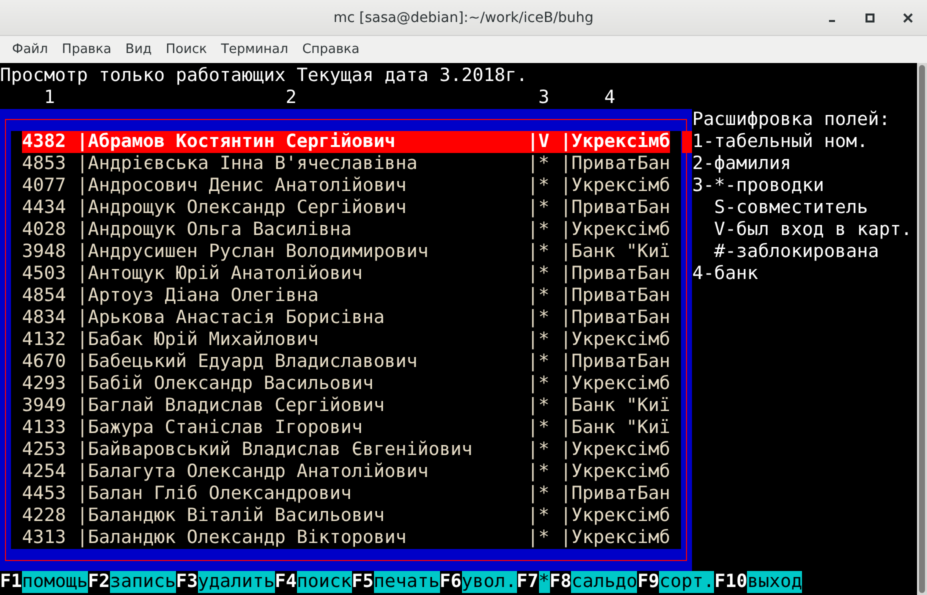  Describe the element at coordinates (44, 164) in the screenshot. I see `employee-number: 4853` at that location.